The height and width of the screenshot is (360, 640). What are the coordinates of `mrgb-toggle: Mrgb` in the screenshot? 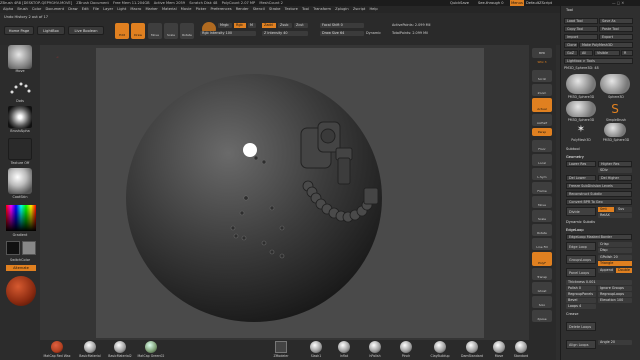 It's located at (225, 25).